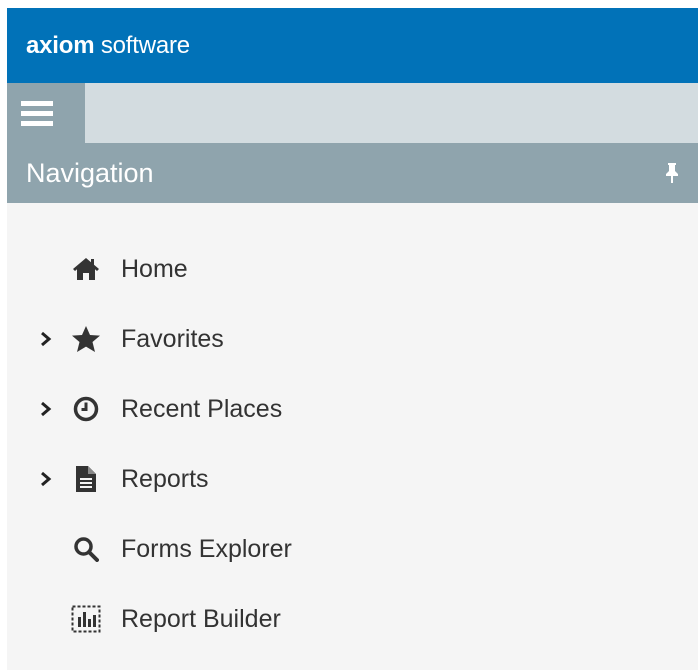 The height and width of the screenshot is (670, 698). What do you see at coordinates (37, 113) in the screenshot?
I see `hamburger-menu-icon` at bounding box center [37, 113].